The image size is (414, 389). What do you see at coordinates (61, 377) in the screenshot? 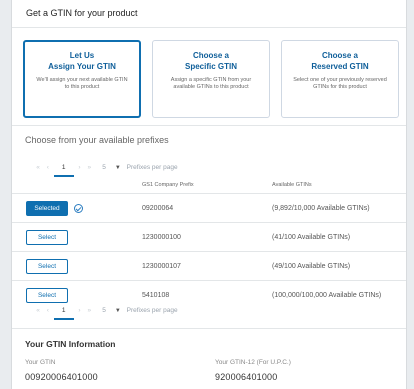
I see `gtin-value: 00920006401000` at bounding box center [61, 377].